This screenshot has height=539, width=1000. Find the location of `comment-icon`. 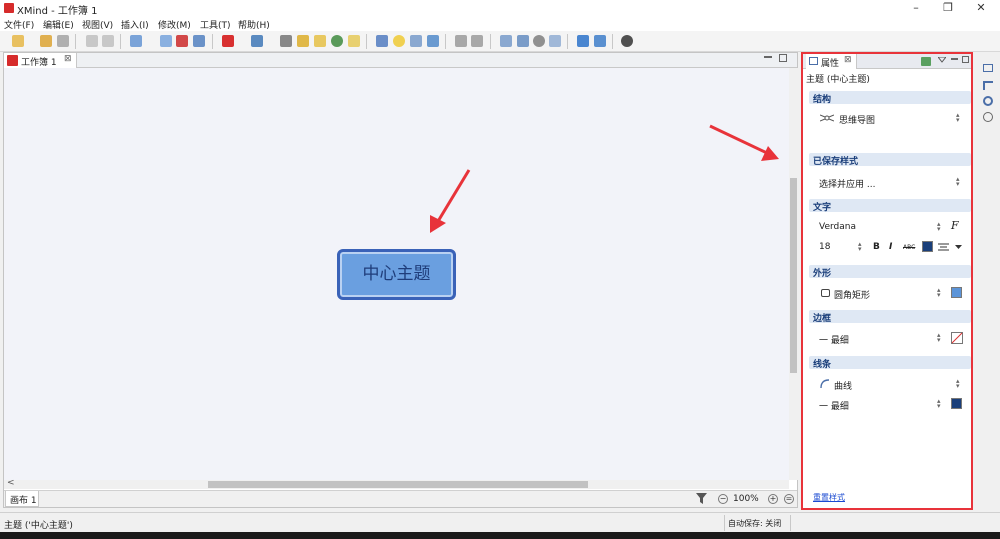

comment-icon is located at coordinates (354, 41).